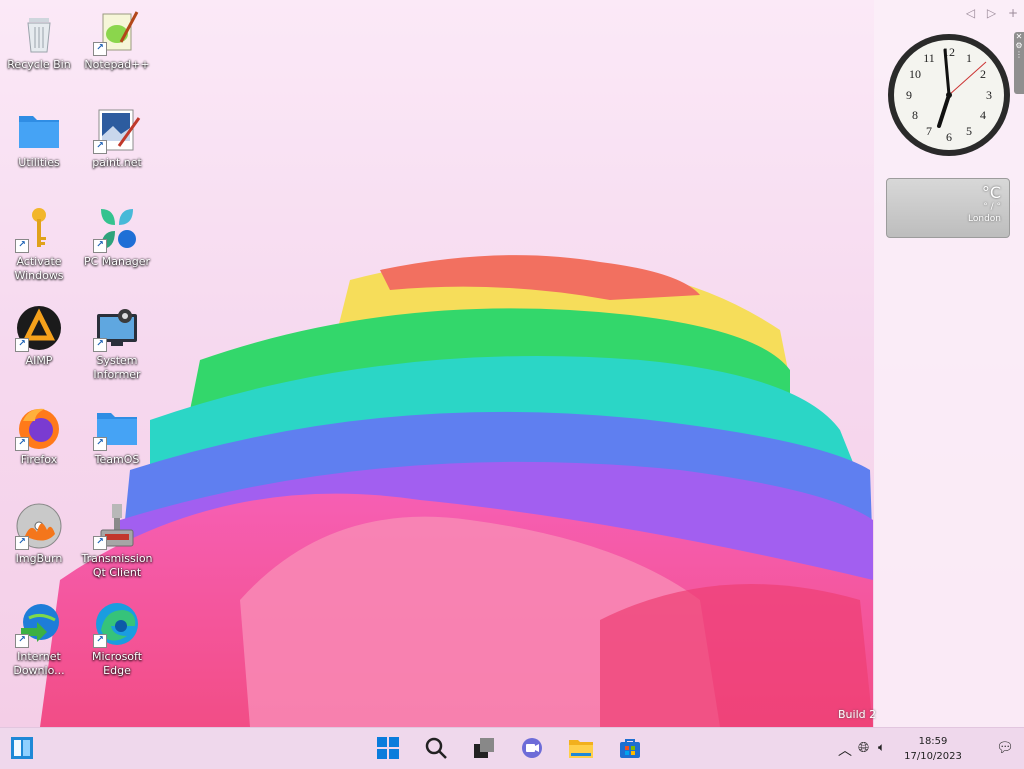 This screenshot has height=769, width=1024. Describe the element at coordinates (39, 229) in the screenshot. I see `key-icon: ↗` at that location.